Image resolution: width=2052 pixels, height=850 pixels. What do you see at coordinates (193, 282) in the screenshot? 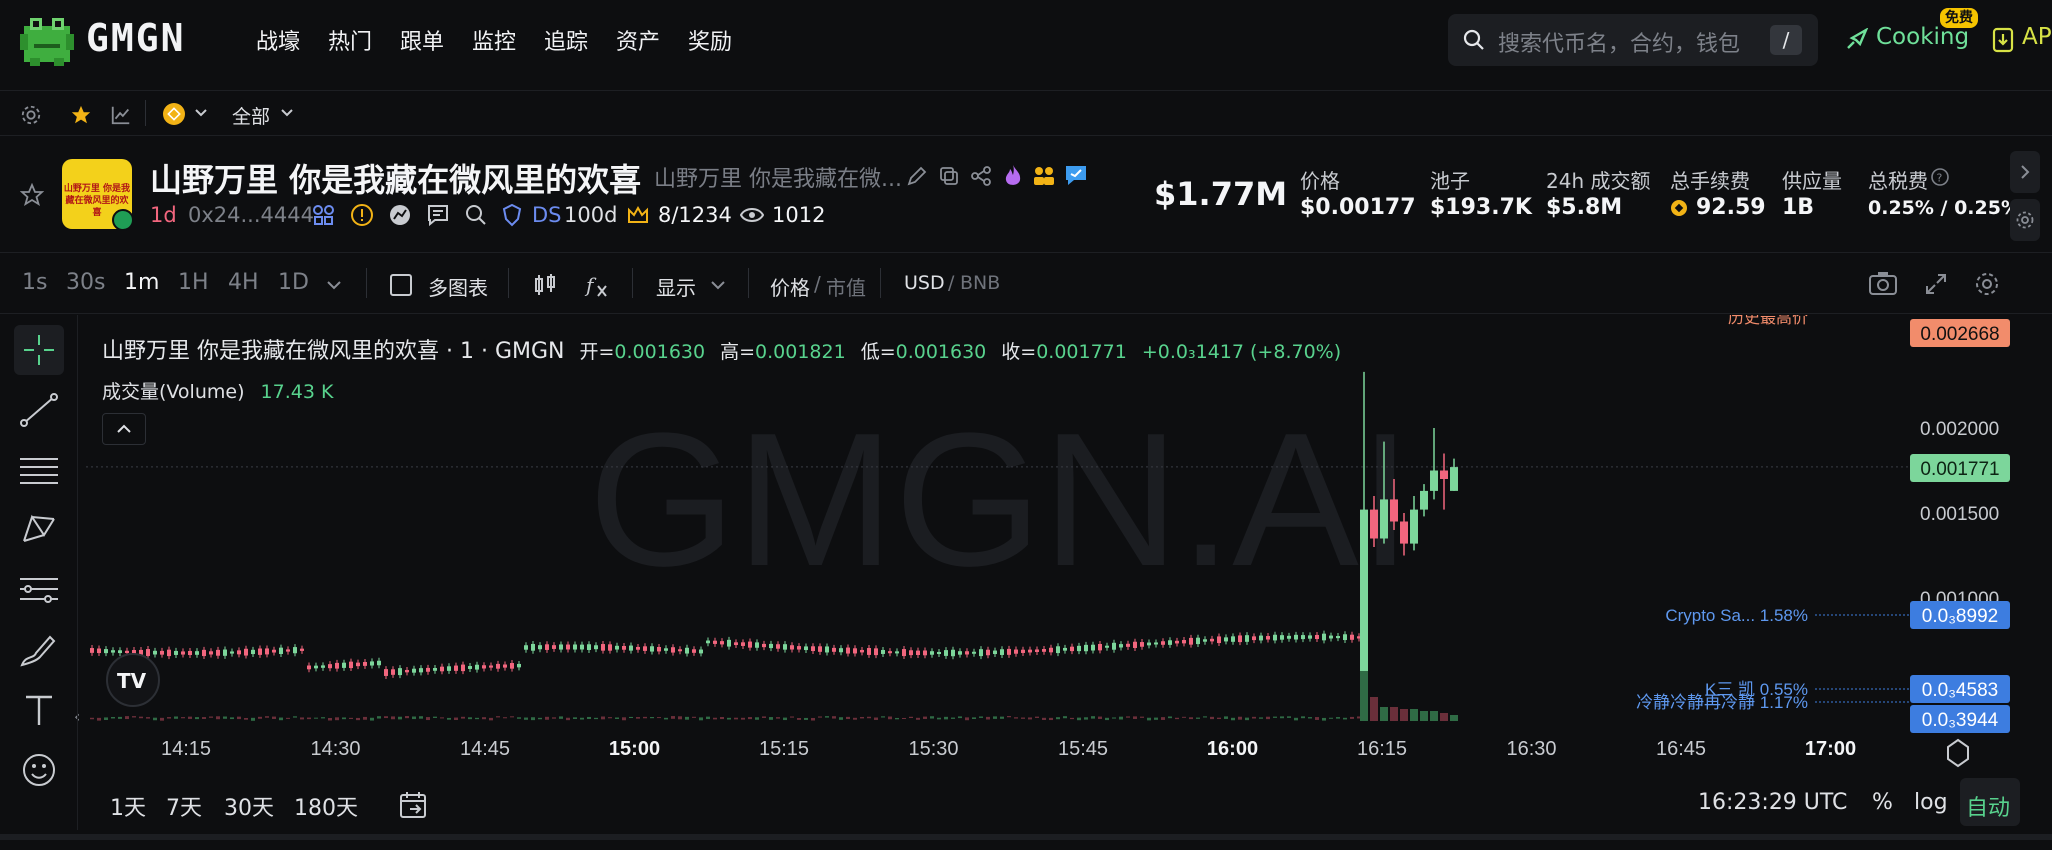
I see `timeframe-1h: 1H` at bounding box center [193, 282].